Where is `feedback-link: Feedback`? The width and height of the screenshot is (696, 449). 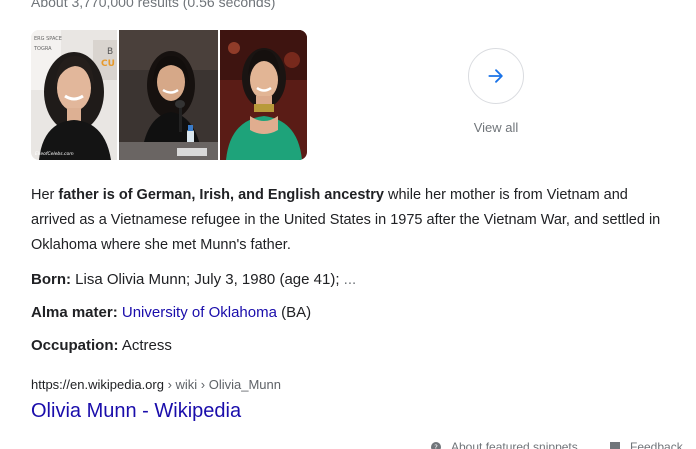
feedback-link: Feedback is located at coordinates (646, 444).